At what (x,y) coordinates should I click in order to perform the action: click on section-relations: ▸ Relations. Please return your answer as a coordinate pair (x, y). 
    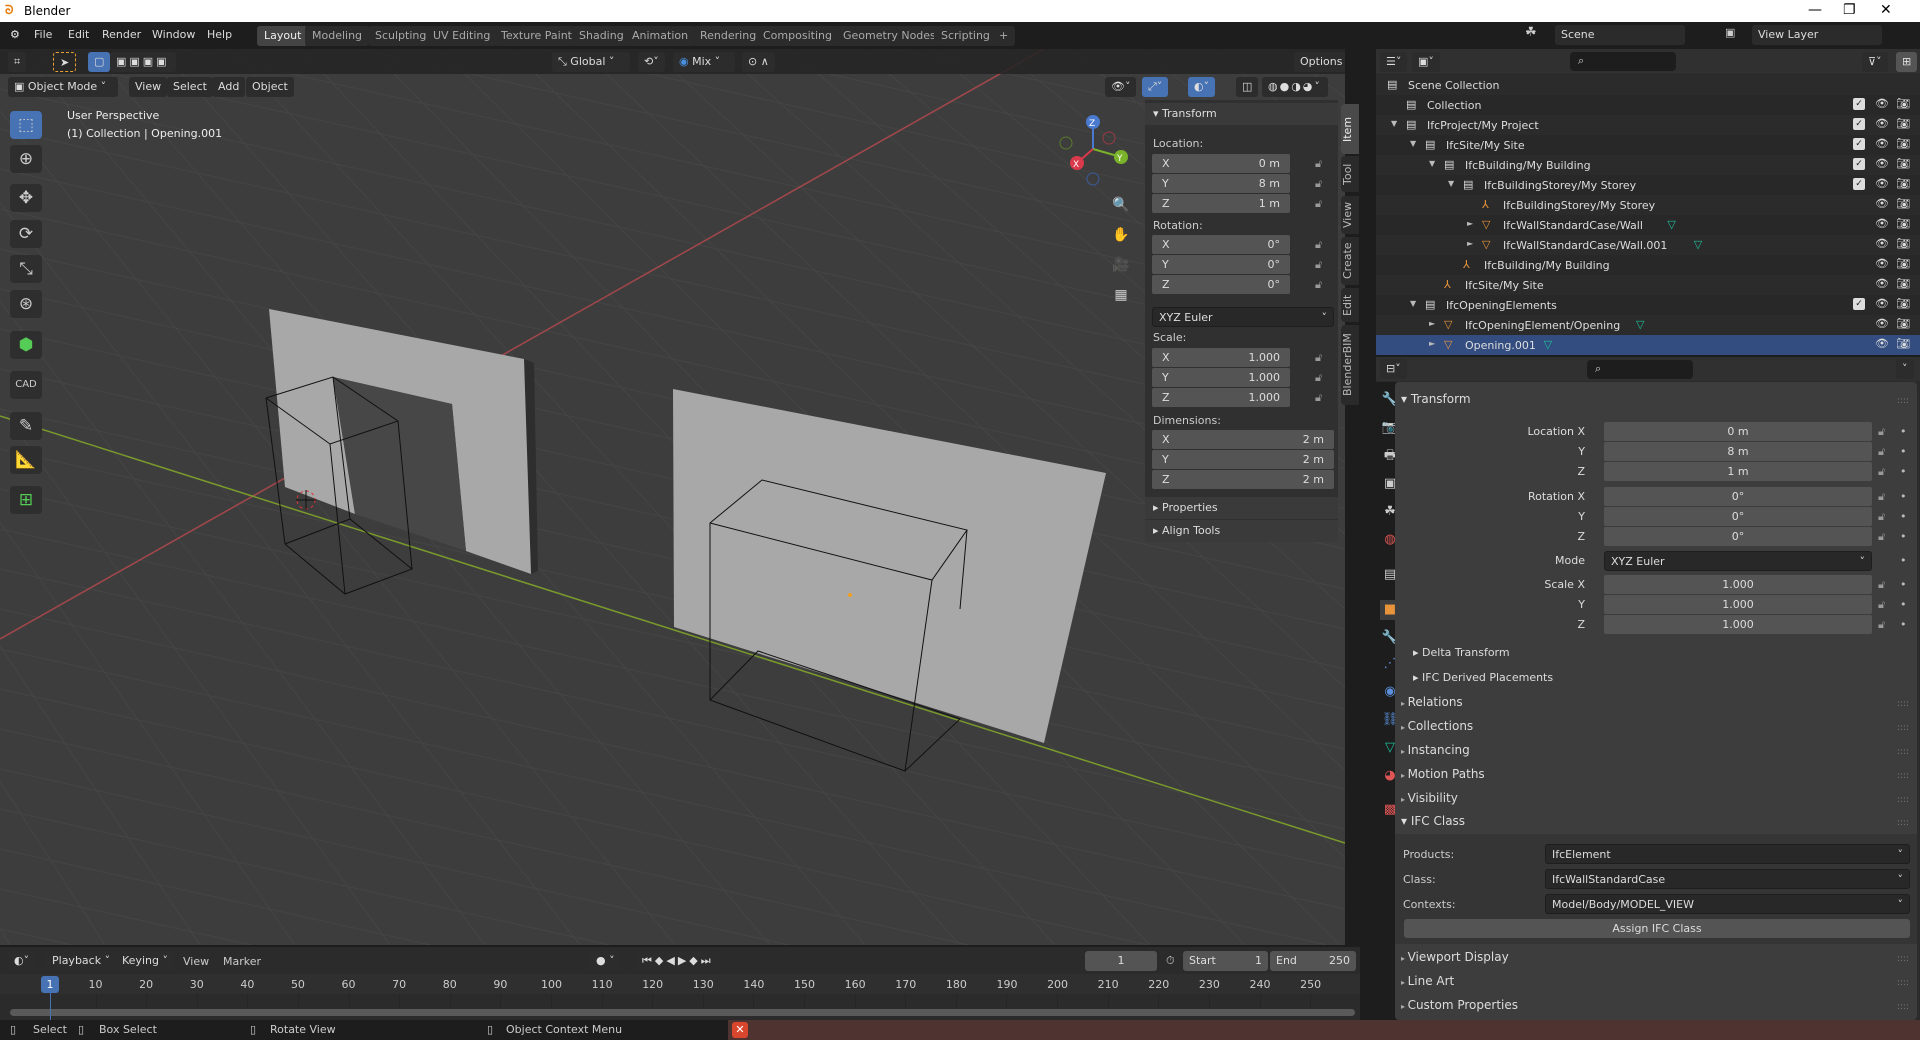
    Looking at the image, I should click on (1432, 705).